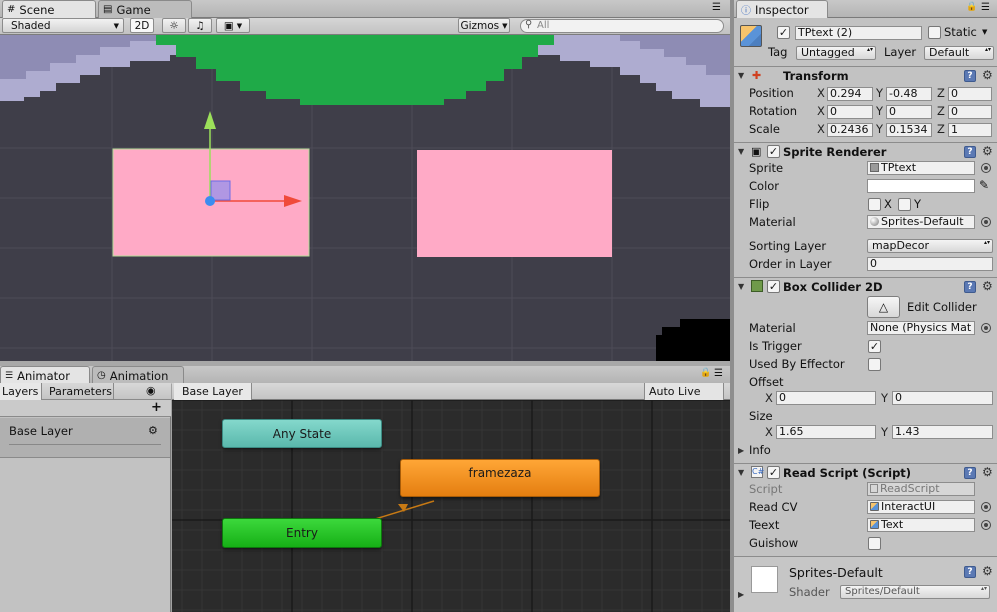 The width and height of the screenshot is (997, 612). What do you see at coordinates (850, 94) in the screenshot?
I see `position-x-field: 0.294` at bounding box center [850, 94].